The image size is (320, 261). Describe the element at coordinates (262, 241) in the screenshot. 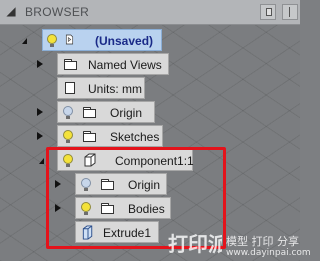

I see `watermark-chinese: 模型 打印 分享` at that location.